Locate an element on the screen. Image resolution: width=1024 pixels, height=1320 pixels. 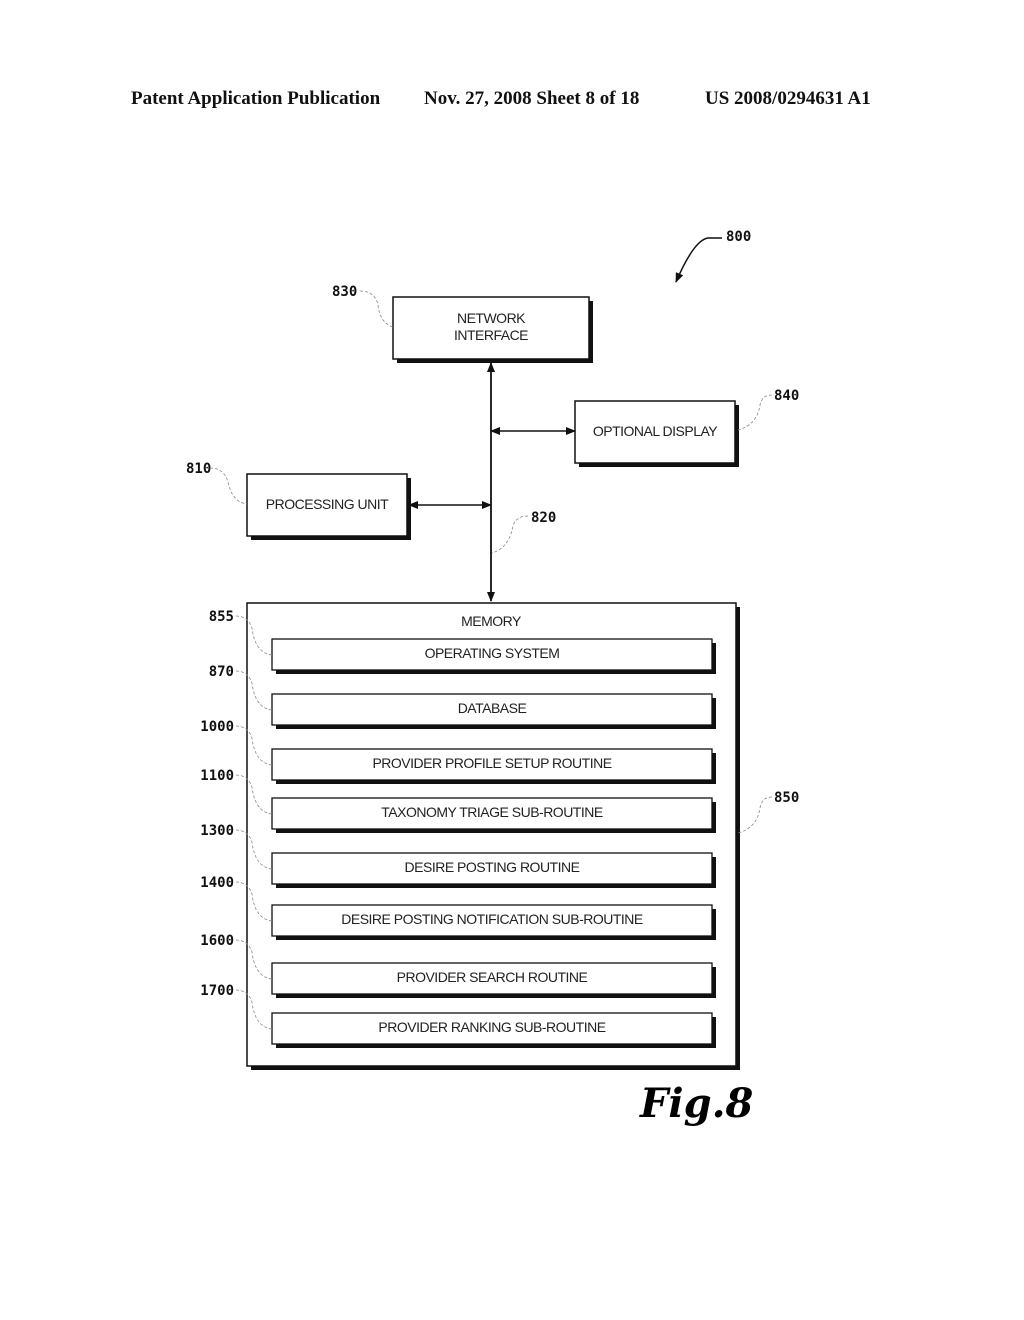
figure-label: Fig.8 is located at coordinates (697, 1103).